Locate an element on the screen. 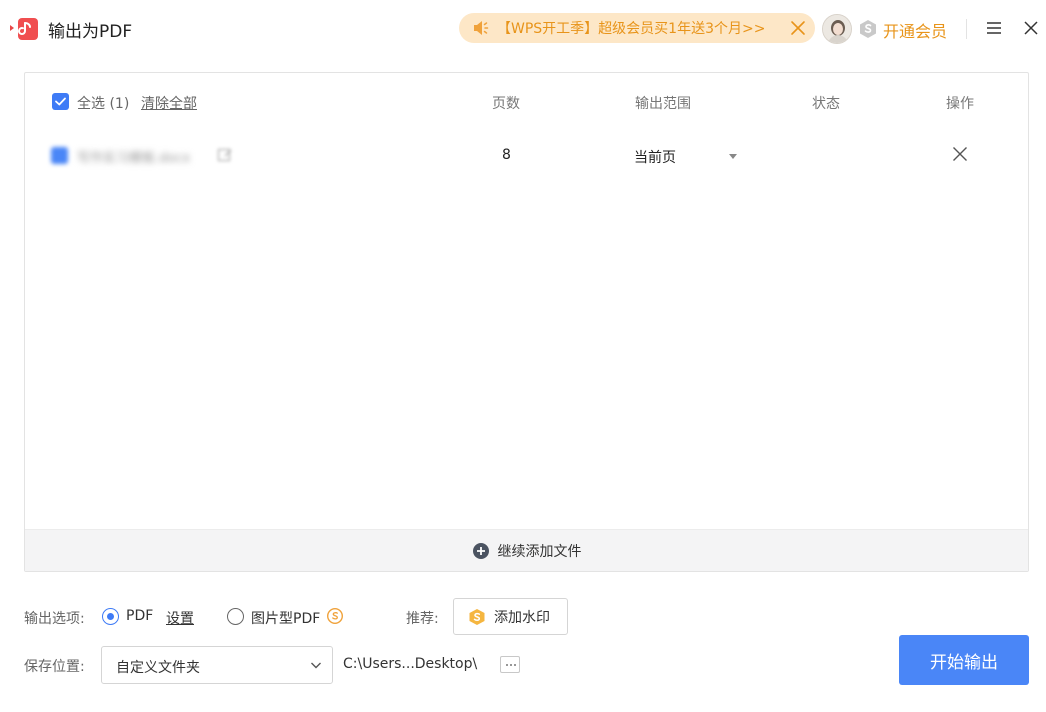 Image resolution: width=1046 pixels, height=712 pixels. file-word-icon is located at coordinates (59, 155).